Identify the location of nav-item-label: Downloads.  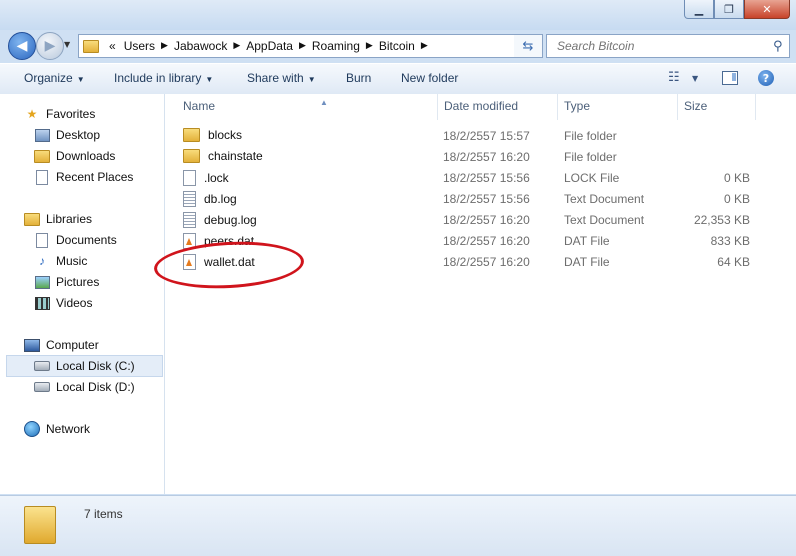
(86, 156).